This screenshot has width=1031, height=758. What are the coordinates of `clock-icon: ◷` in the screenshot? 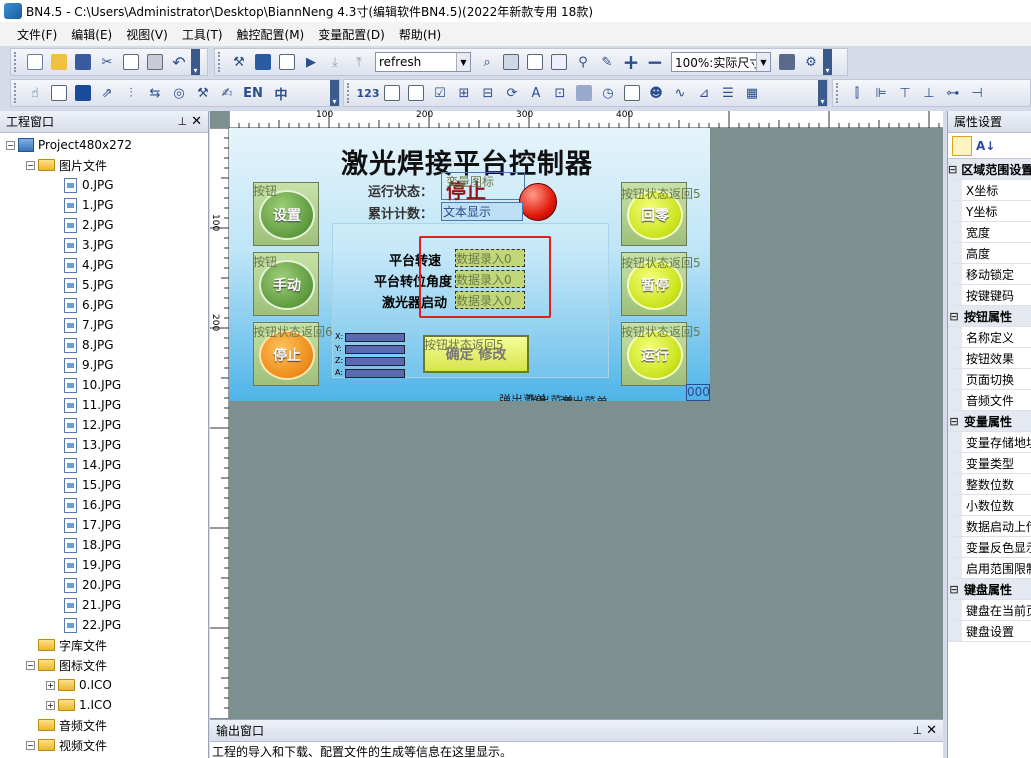 It's located at (608, 93).